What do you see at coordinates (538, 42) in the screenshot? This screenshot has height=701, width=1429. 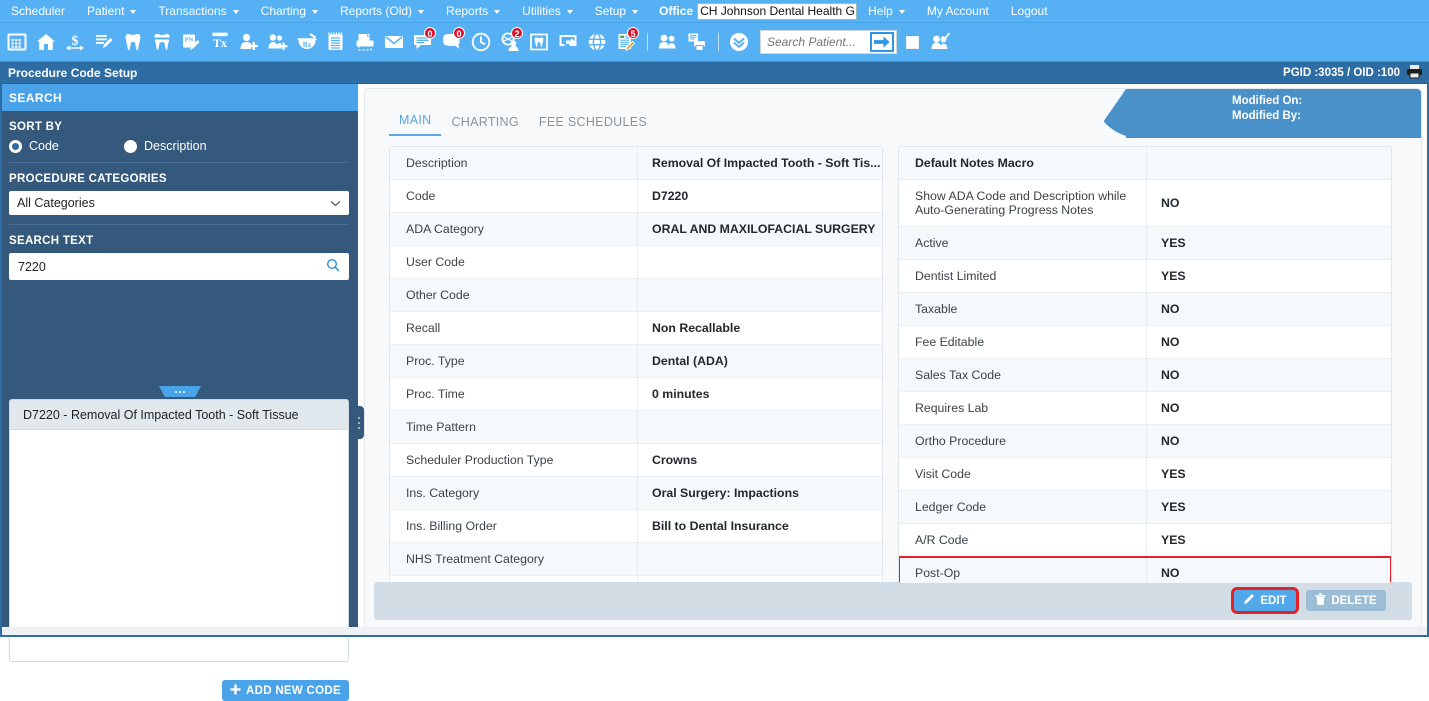 I see `tooth-chart-icon` at bounding box center [538, 42].